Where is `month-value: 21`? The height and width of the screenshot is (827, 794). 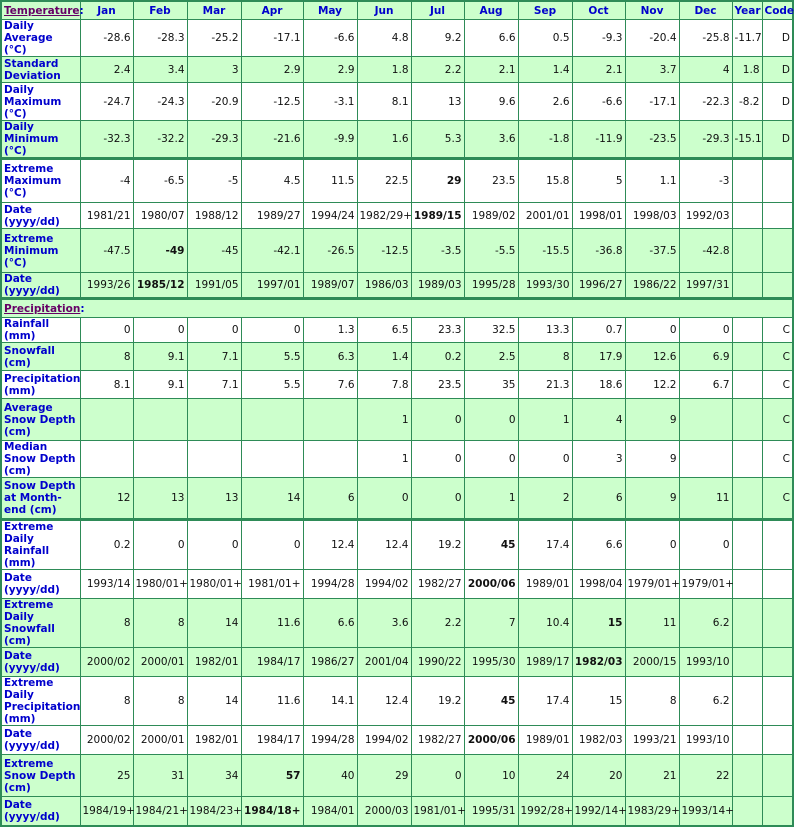 month-value: 21 is located at coordinates (652, 775).